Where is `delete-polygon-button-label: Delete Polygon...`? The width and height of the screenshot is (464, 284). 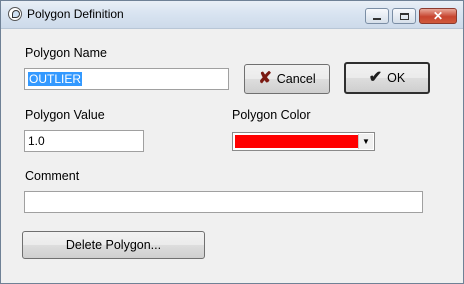 delete-polygon-button-label: Delete Polygon... is located at coordinates (113, 245).